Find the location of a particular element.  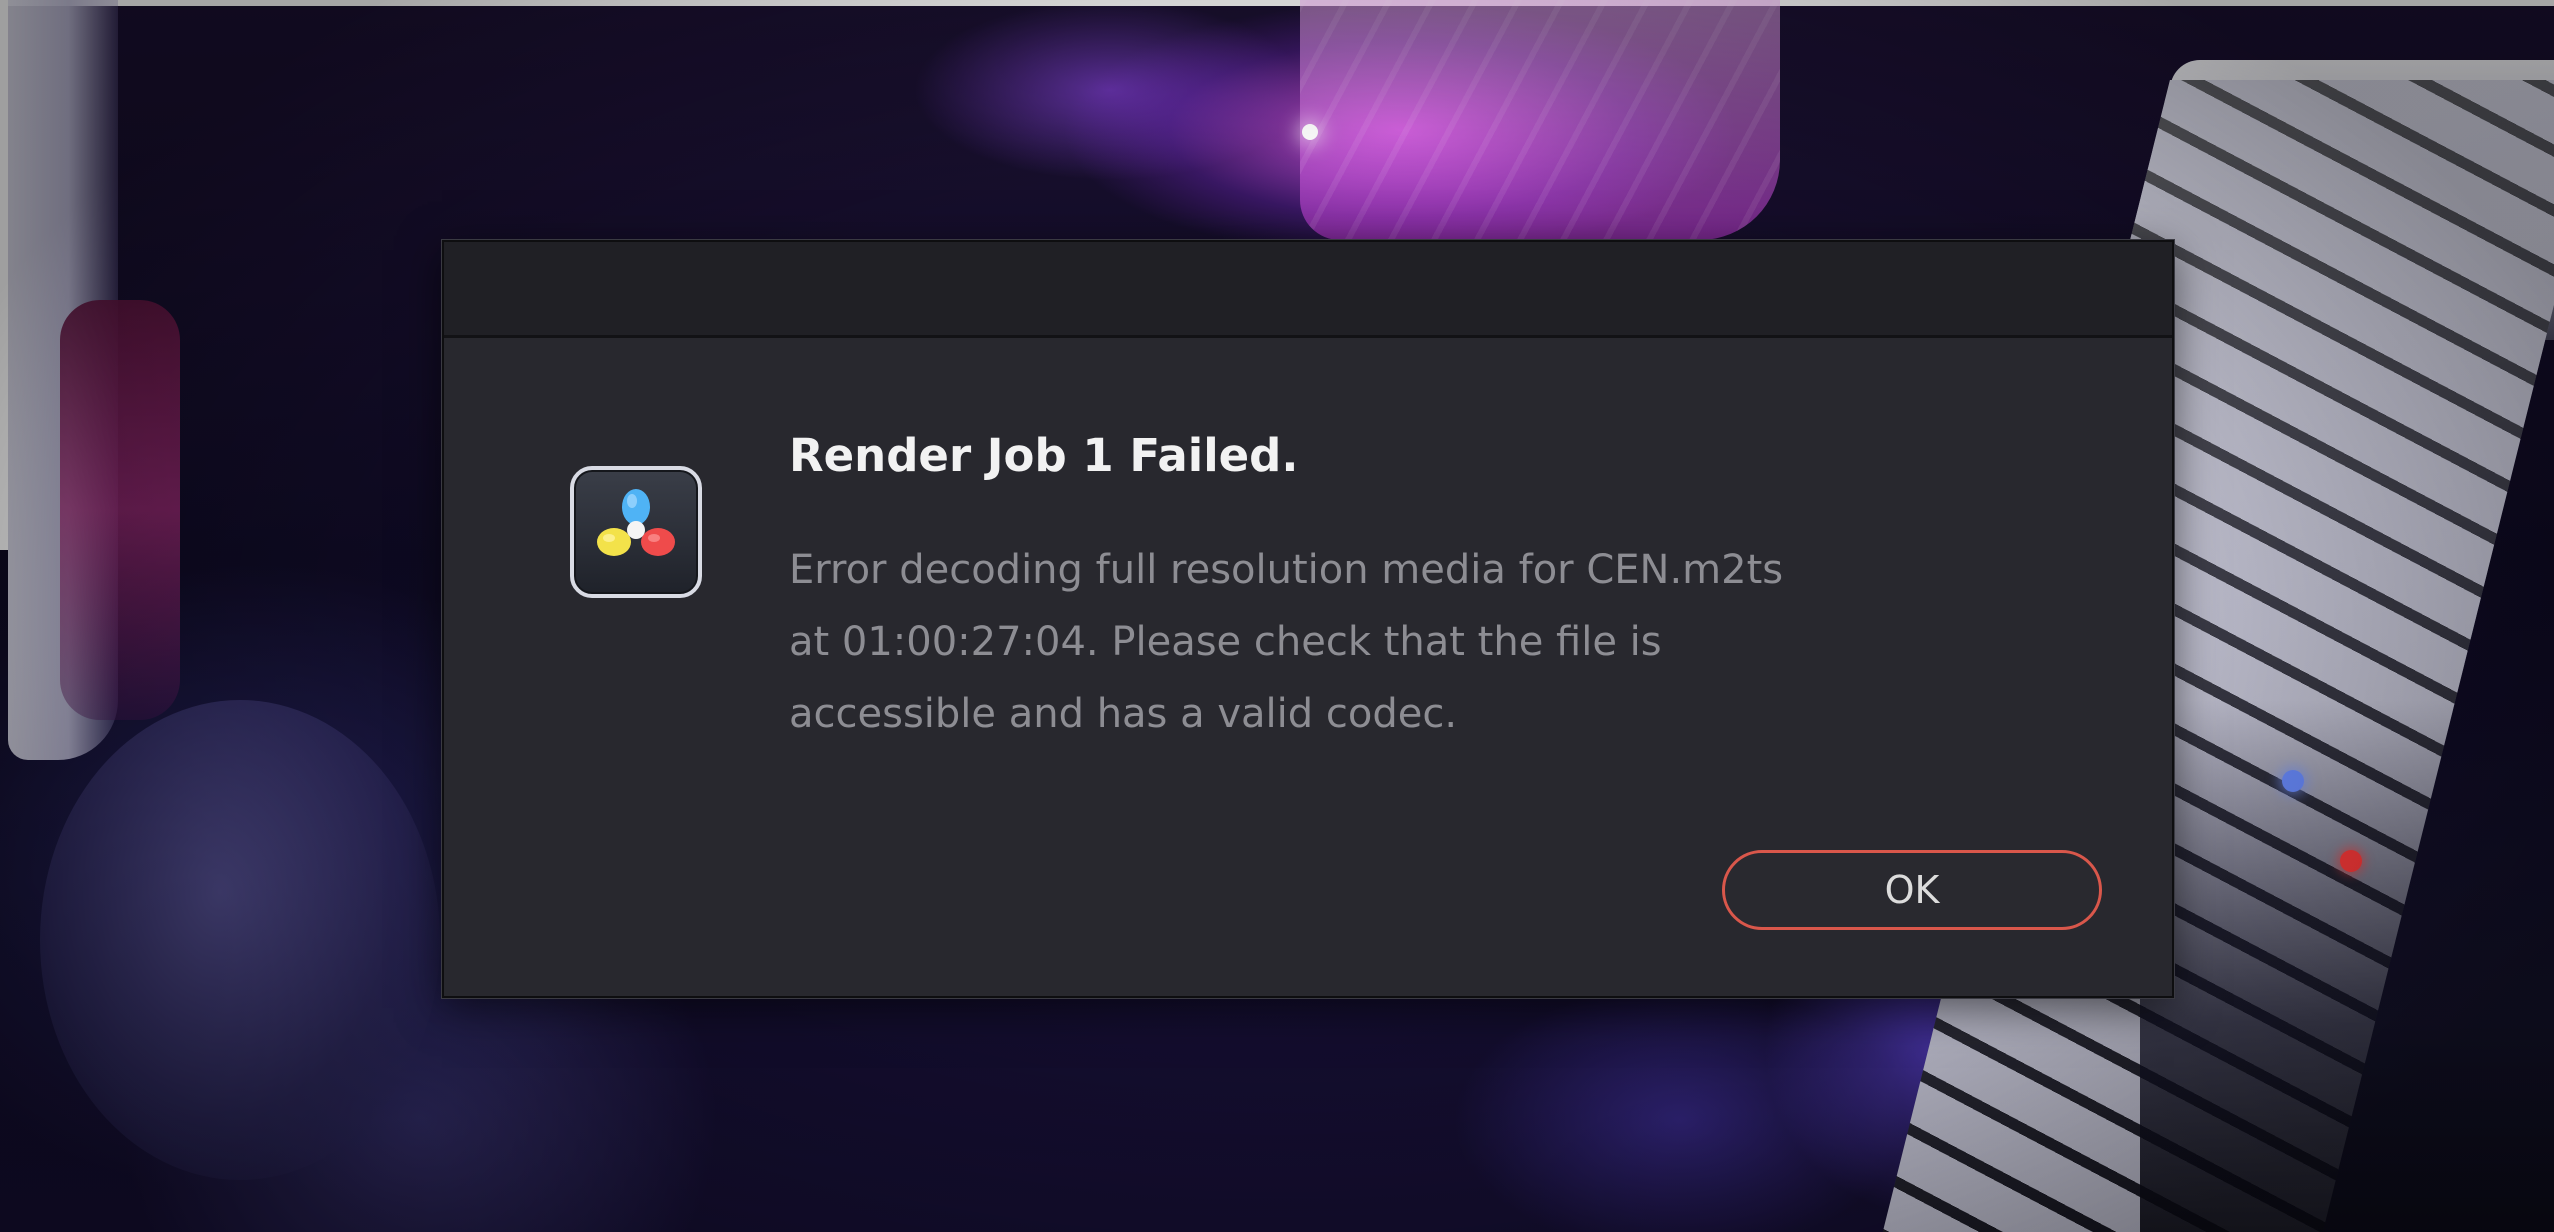

logo-petal-yellow-highlight is located at coordinates (609, 538).